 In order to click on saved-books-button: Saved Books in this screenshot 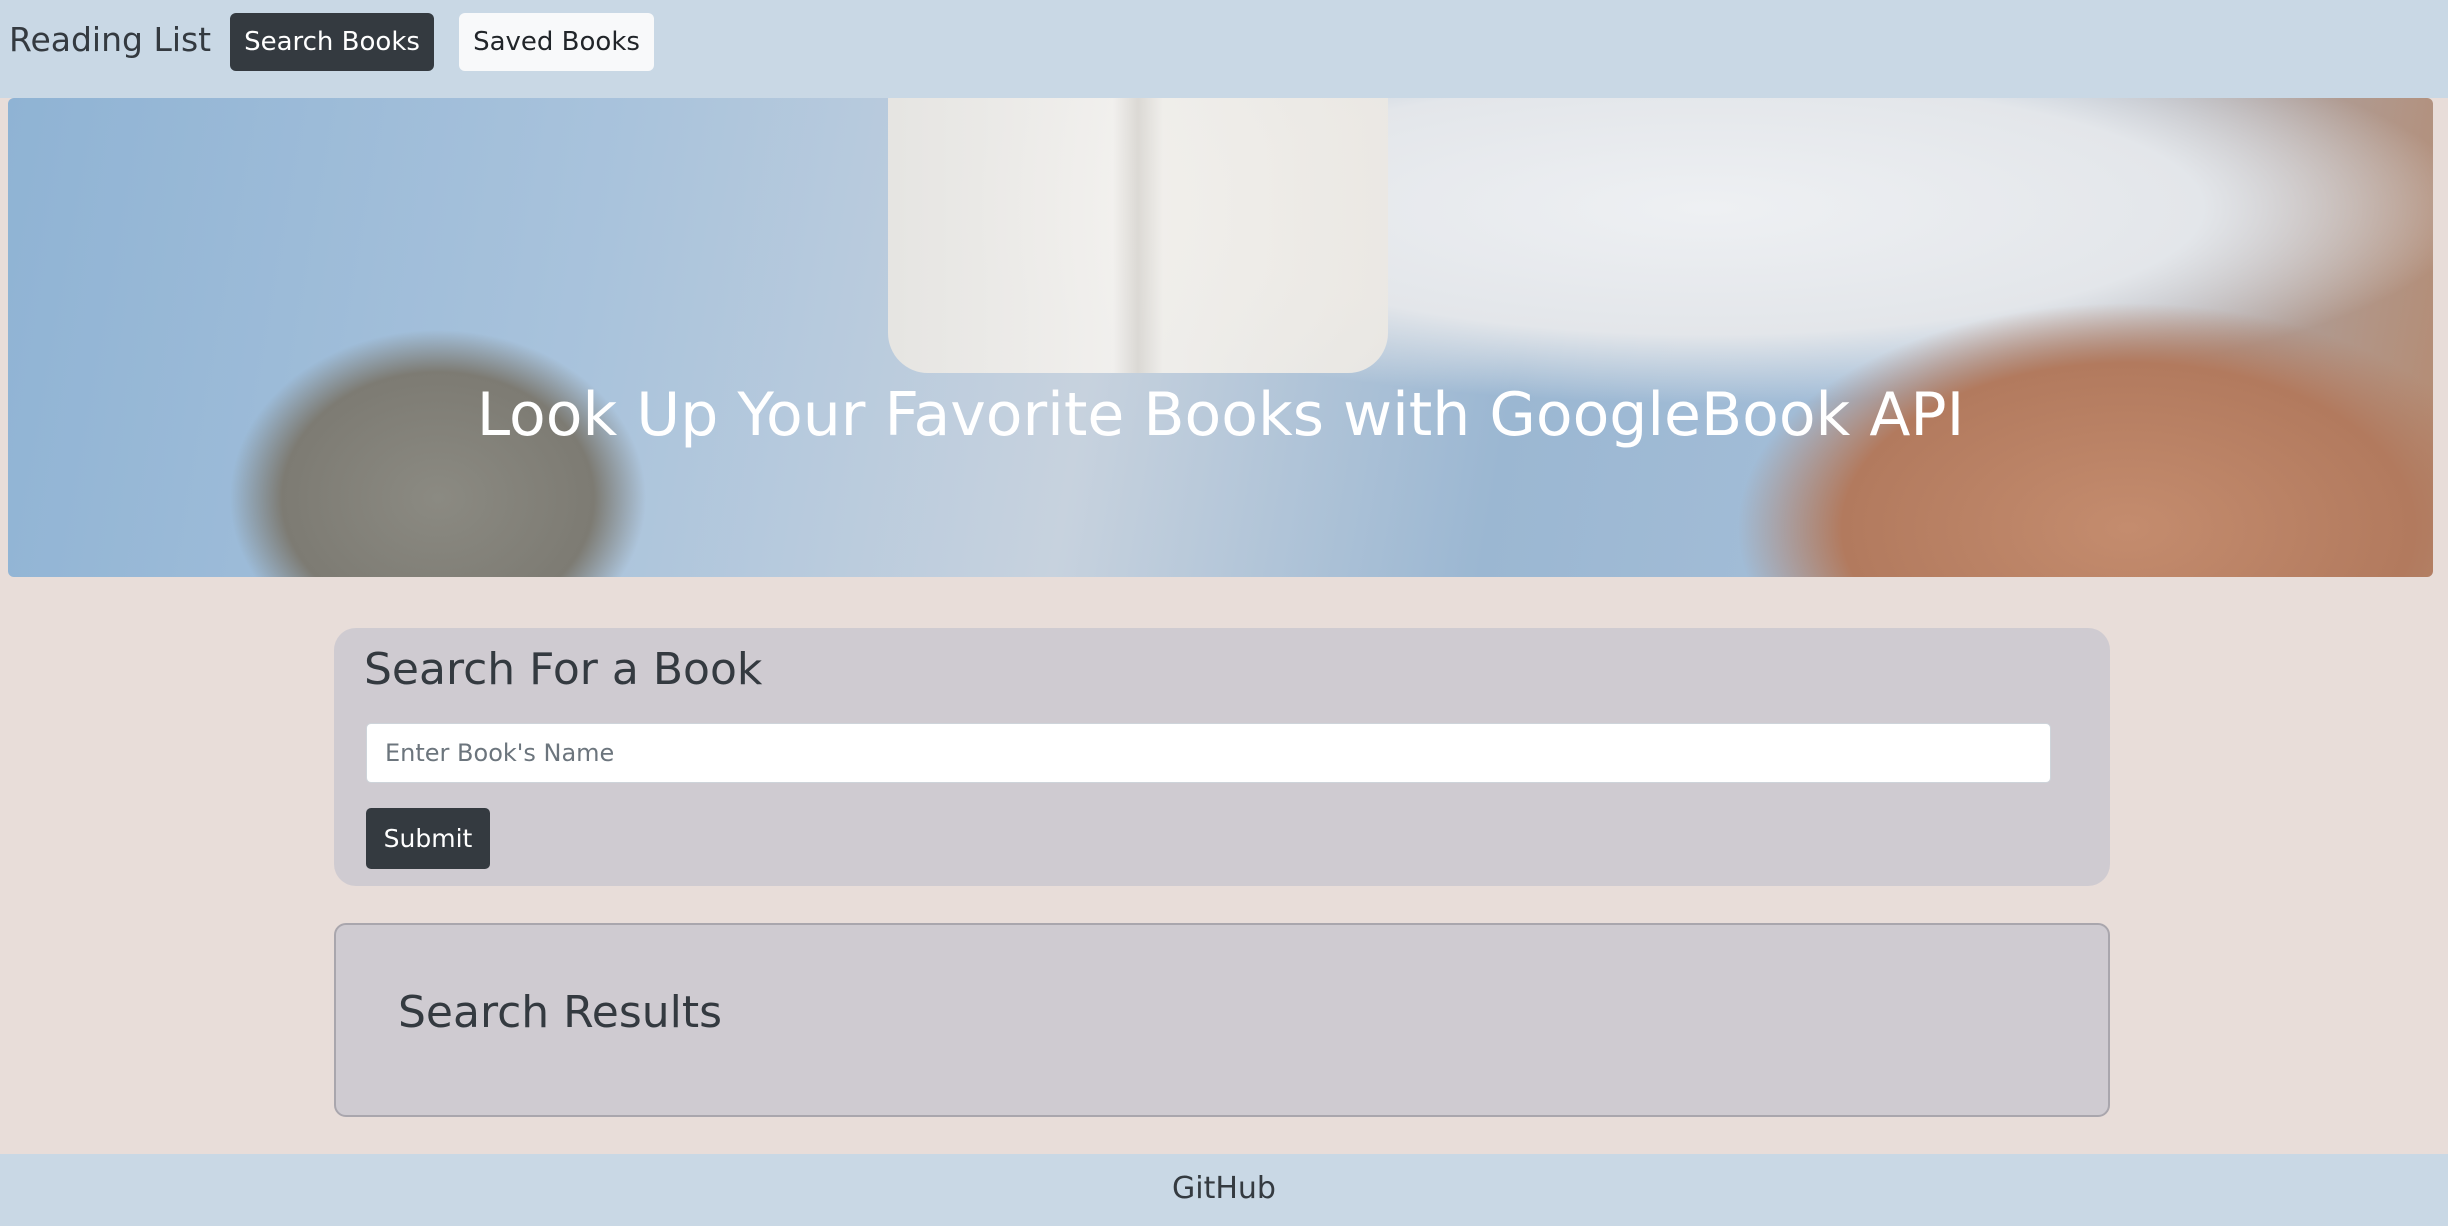, I will do `click(556, 42)`.